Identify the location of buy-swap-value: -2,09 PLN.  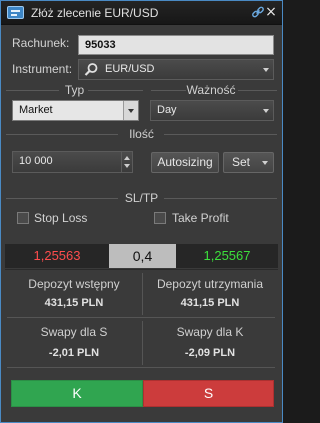
(210, 353).